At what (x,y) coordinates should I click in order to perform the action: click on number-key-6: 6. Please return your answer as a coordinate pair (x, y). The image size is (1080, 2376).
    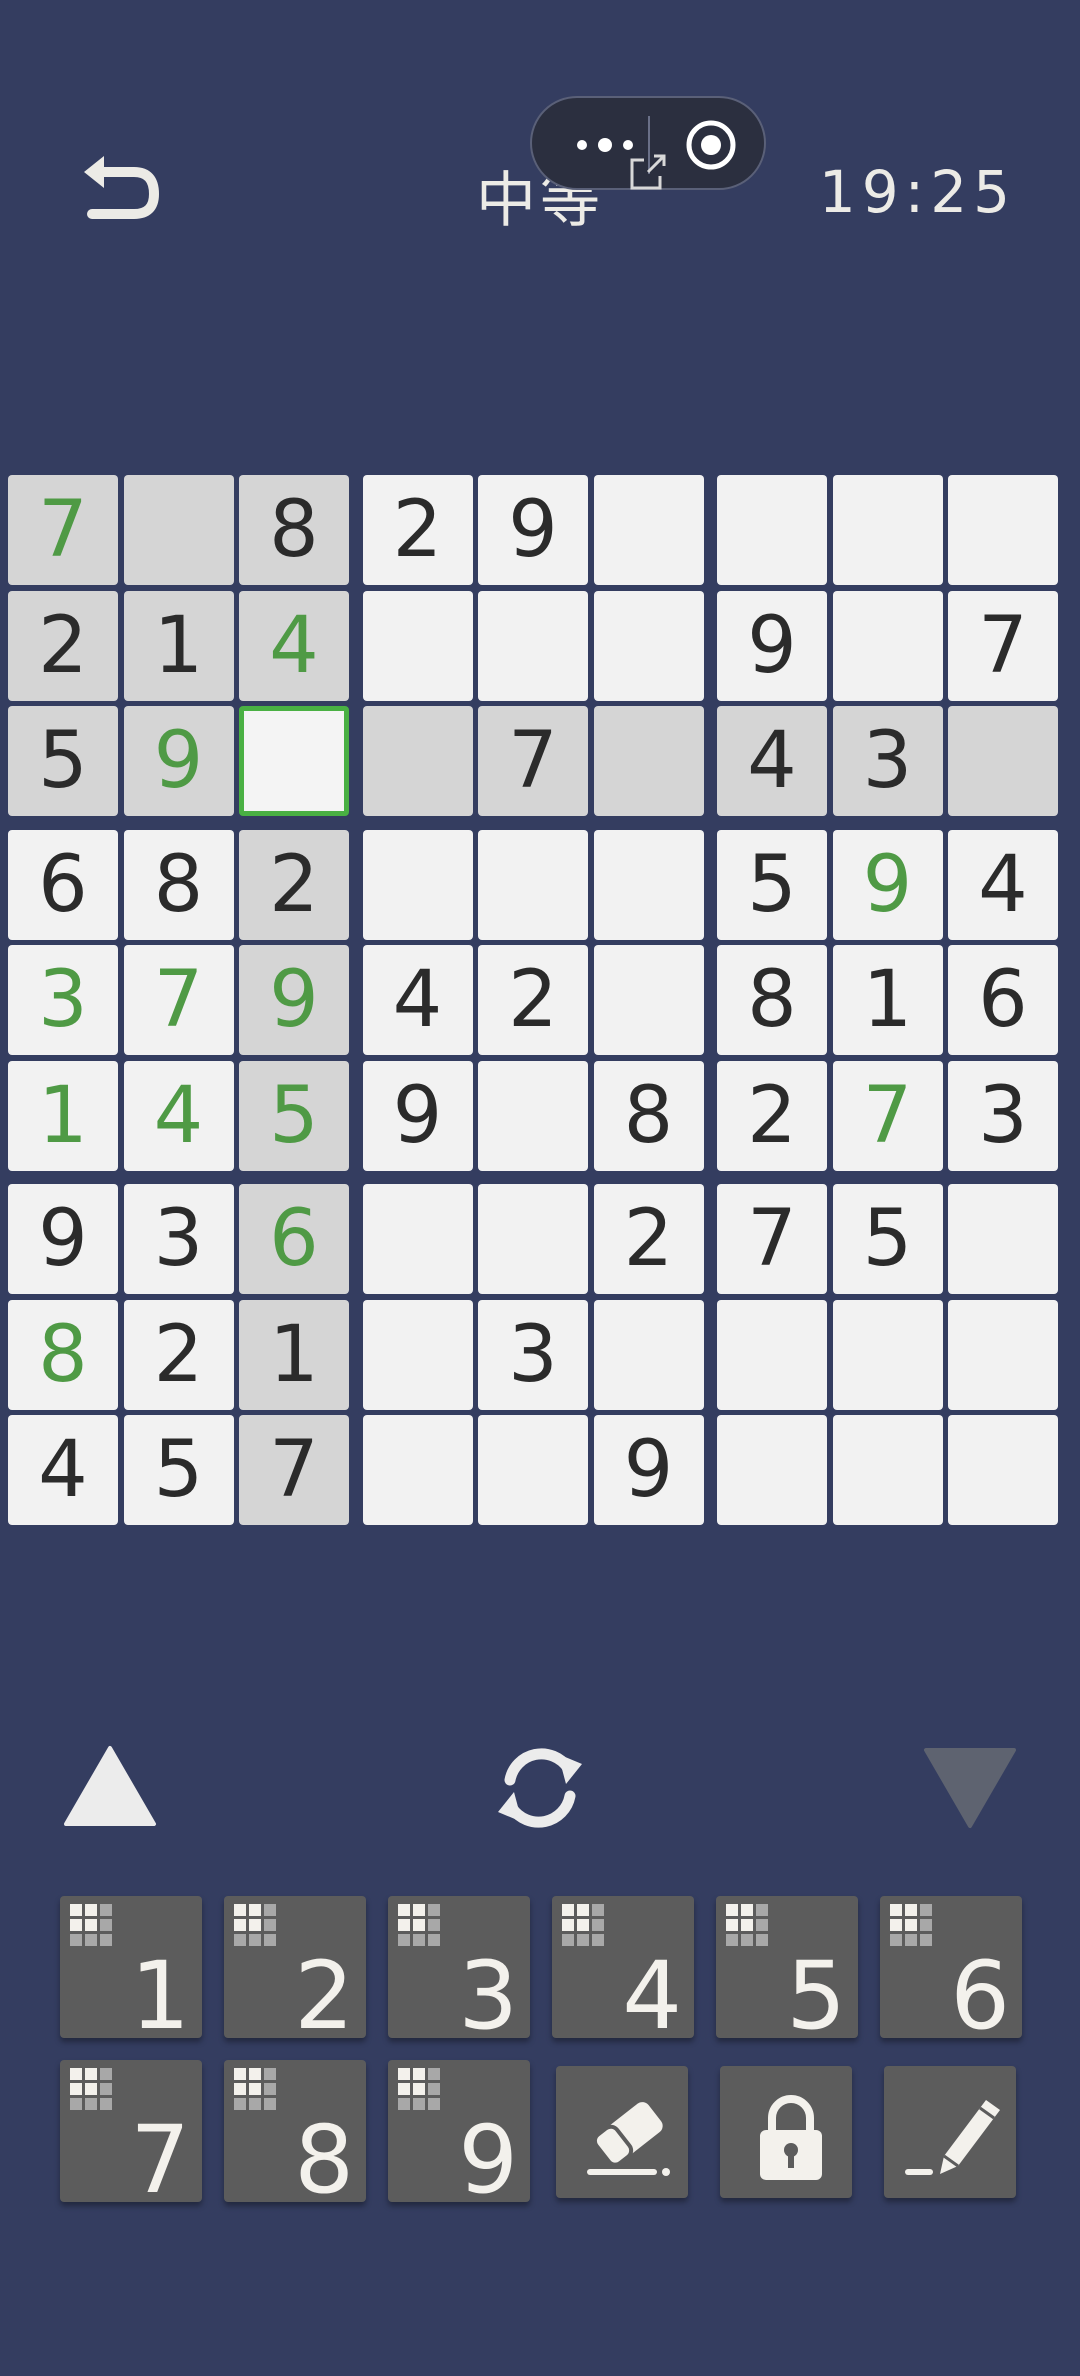
    Looking at the image, I should click on (951, 1970).